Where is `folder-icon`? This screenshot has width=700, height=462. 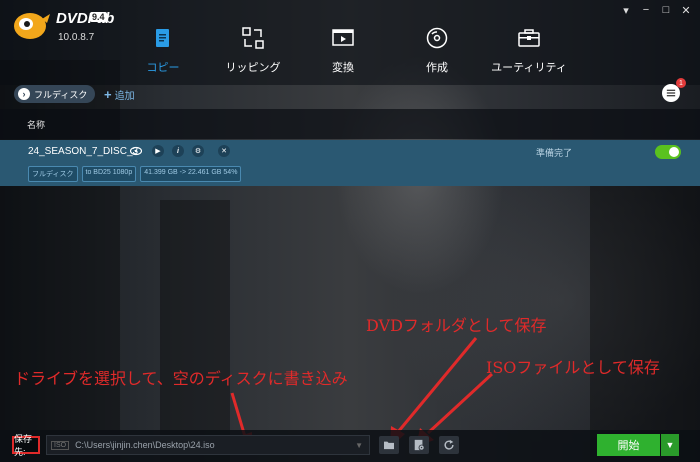 folder-icon is located at coordinates (389, 445).